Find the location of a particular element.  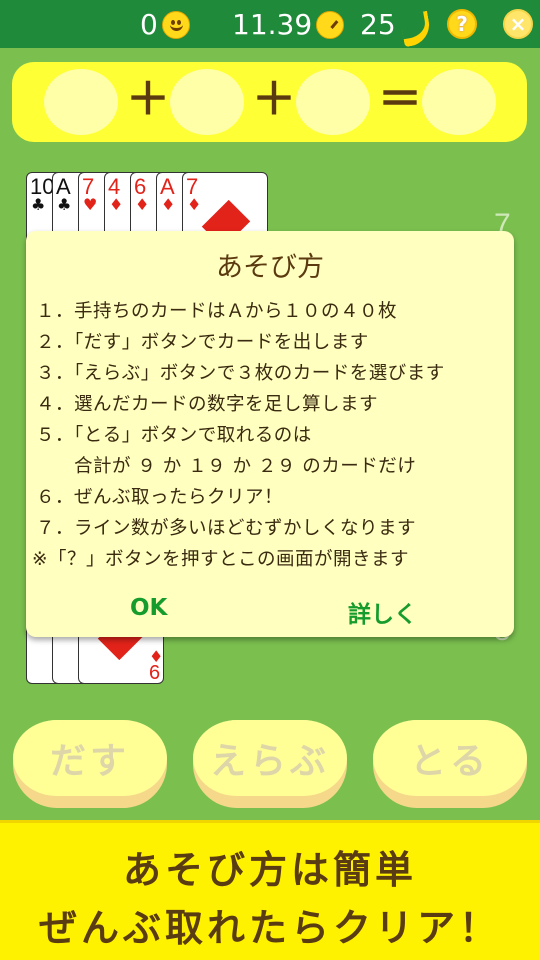

banana-counter: 25 is located at coordinates (394, 25).